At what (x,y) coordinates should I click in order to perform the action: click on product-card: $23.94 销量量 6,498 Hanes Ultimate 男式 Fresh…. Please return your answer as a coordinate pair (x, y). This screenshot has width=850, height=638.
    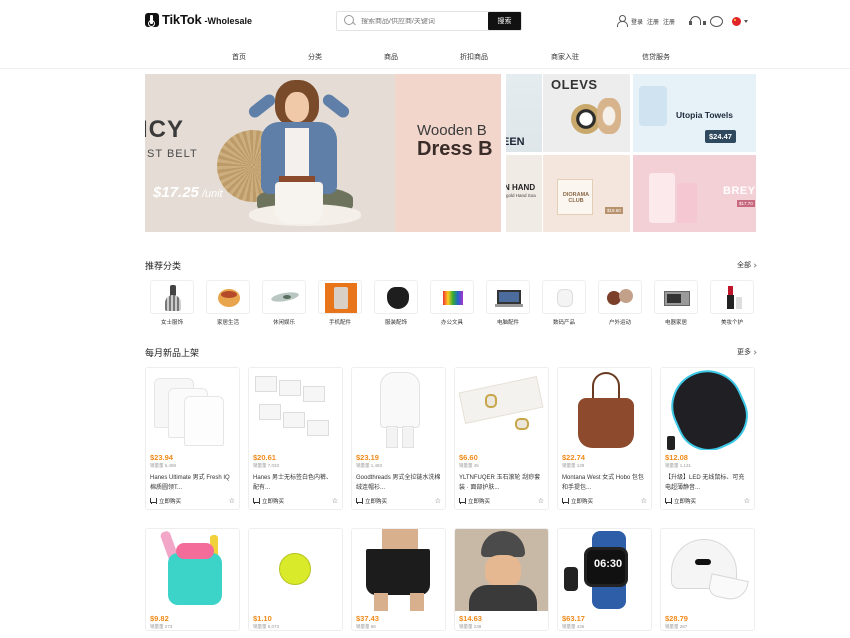
    Looking at the image, I should click on (192, 438).